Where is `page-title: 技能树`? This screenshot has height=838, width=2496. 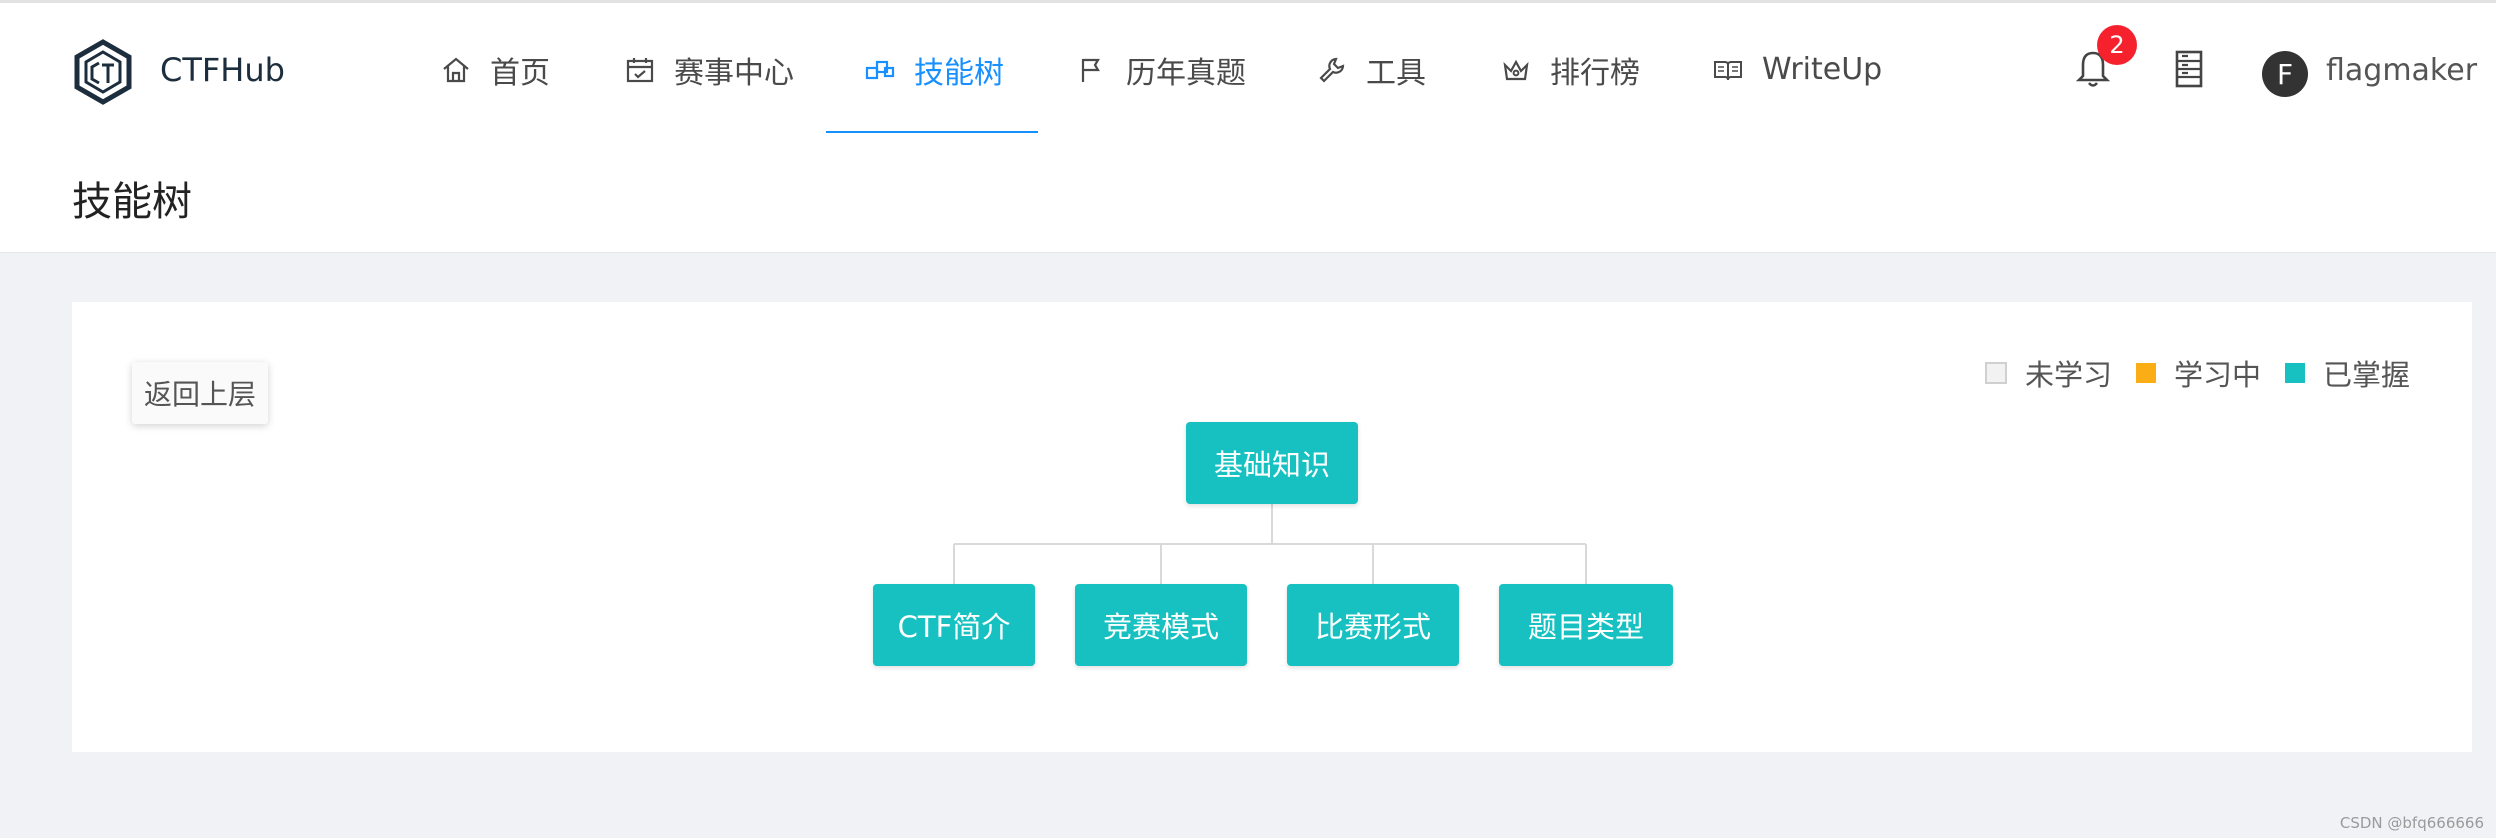 page-title: 技能树 is located at coordinates (132, 202).